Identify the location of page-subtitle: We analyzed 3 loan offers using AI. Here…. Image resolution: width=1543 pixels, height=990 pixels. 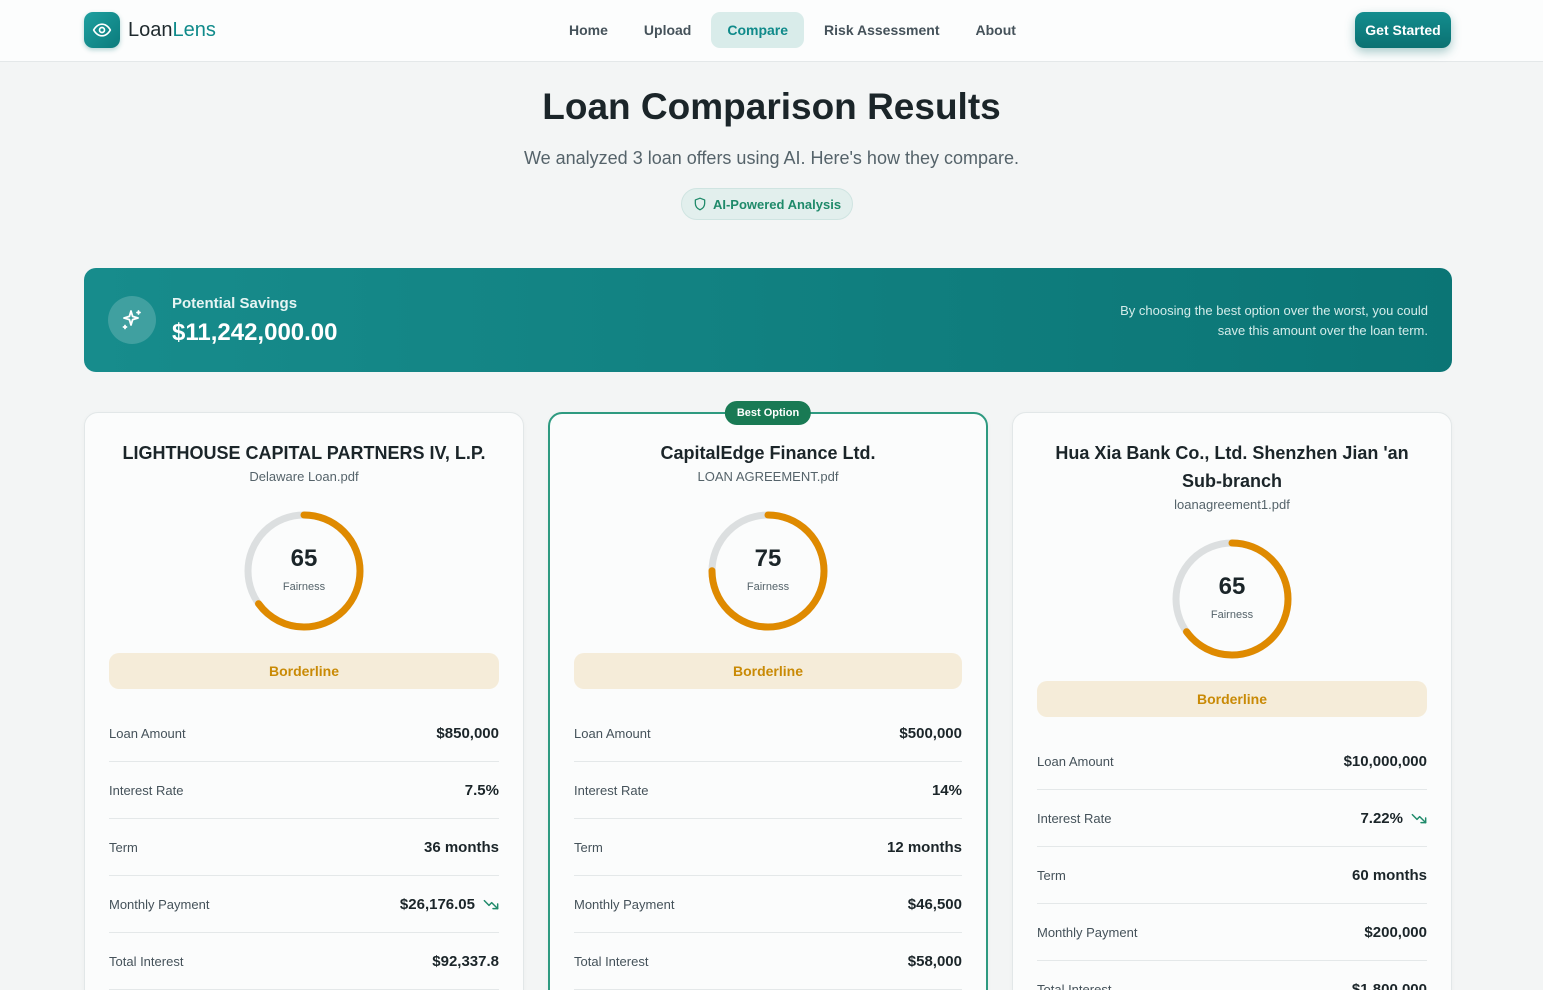
(771, 158).